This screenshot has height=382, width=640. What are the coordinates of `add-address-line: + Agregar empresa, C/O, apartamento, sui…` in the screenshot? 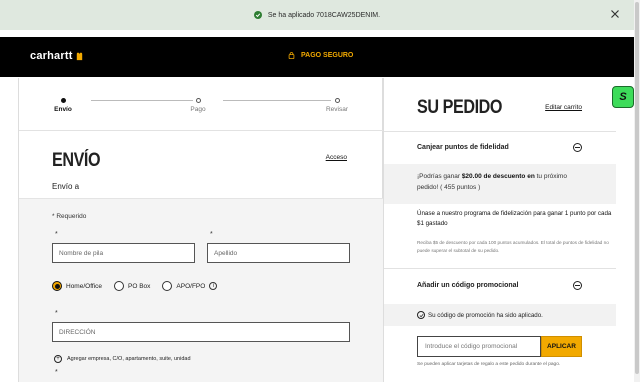 It's located at (122, 359).